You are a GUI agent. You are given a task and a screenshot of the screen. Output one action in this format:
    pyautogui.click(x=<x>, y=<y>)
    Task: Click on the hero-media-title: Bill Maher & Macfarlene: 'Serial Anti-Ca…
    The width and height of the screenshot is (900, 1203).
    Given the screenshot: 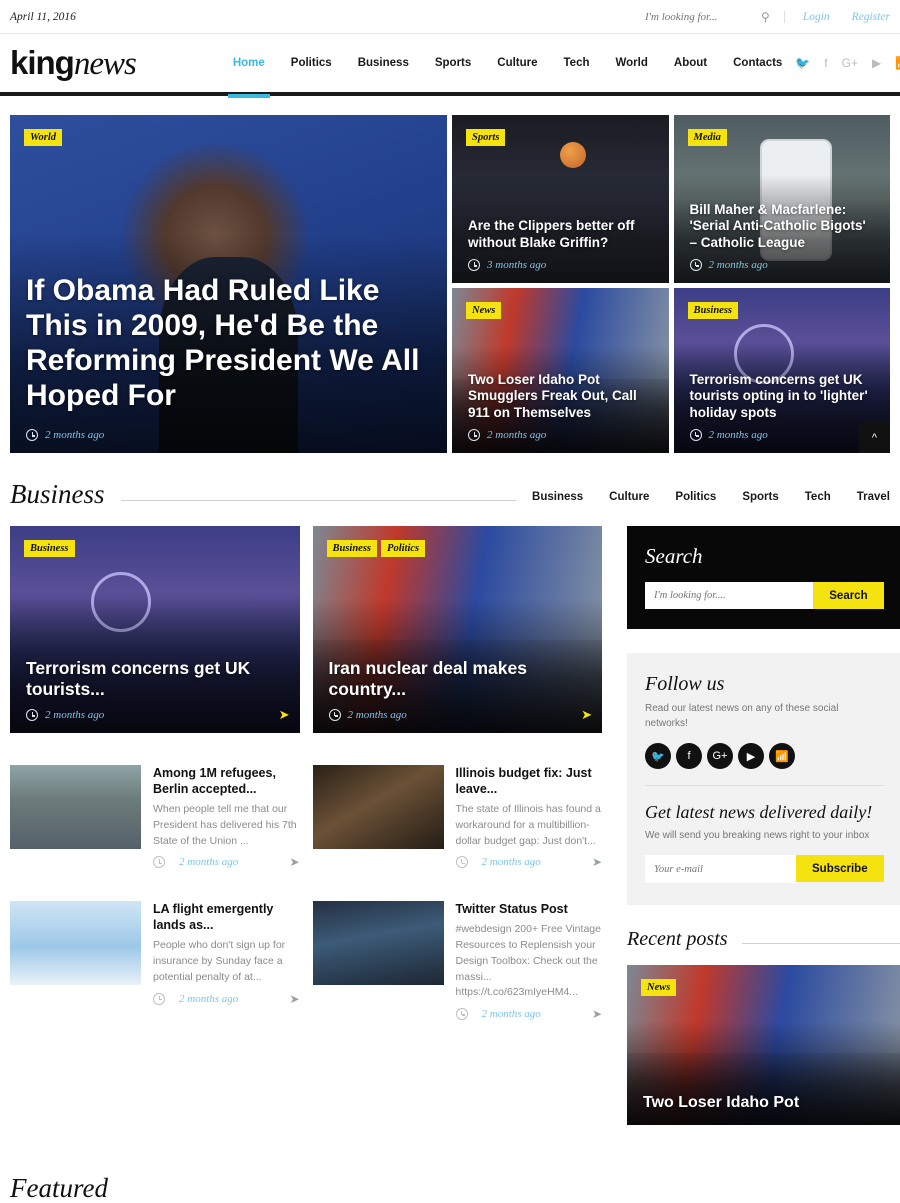 What is the action you would take?
    pyautogui.click(x=782, y=226)
    